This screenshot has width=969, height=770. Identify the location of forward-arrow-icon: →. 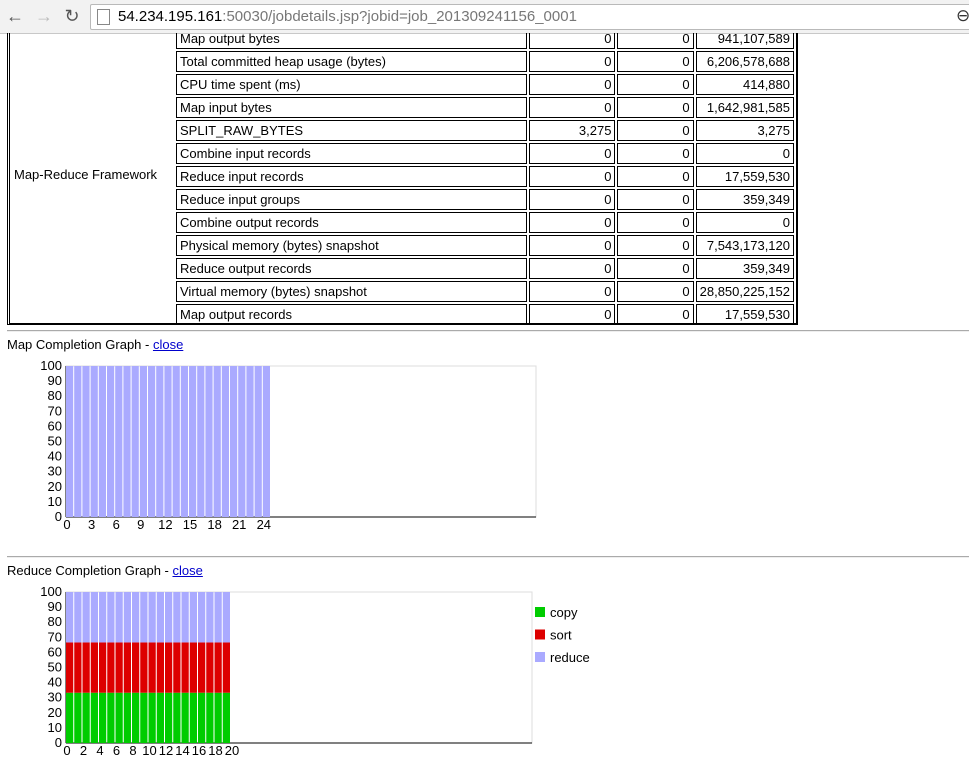
(44, 16).